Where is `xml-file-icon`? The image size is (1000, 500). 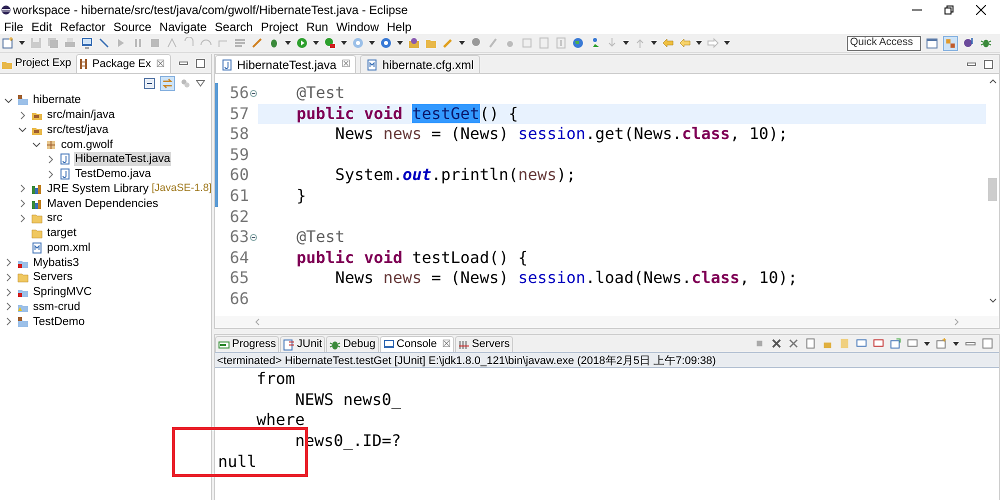 xml-file-icon is located at coordinates (372, 64).